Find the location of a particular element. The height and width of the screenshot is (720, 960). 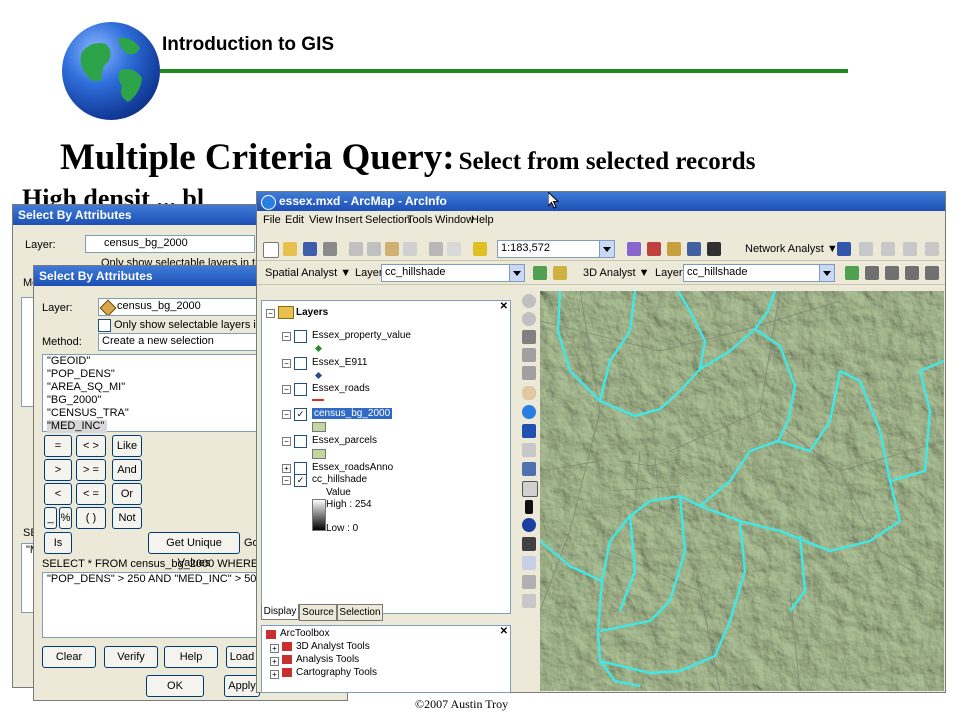

redo-icon is located at coordinates (454, 249).